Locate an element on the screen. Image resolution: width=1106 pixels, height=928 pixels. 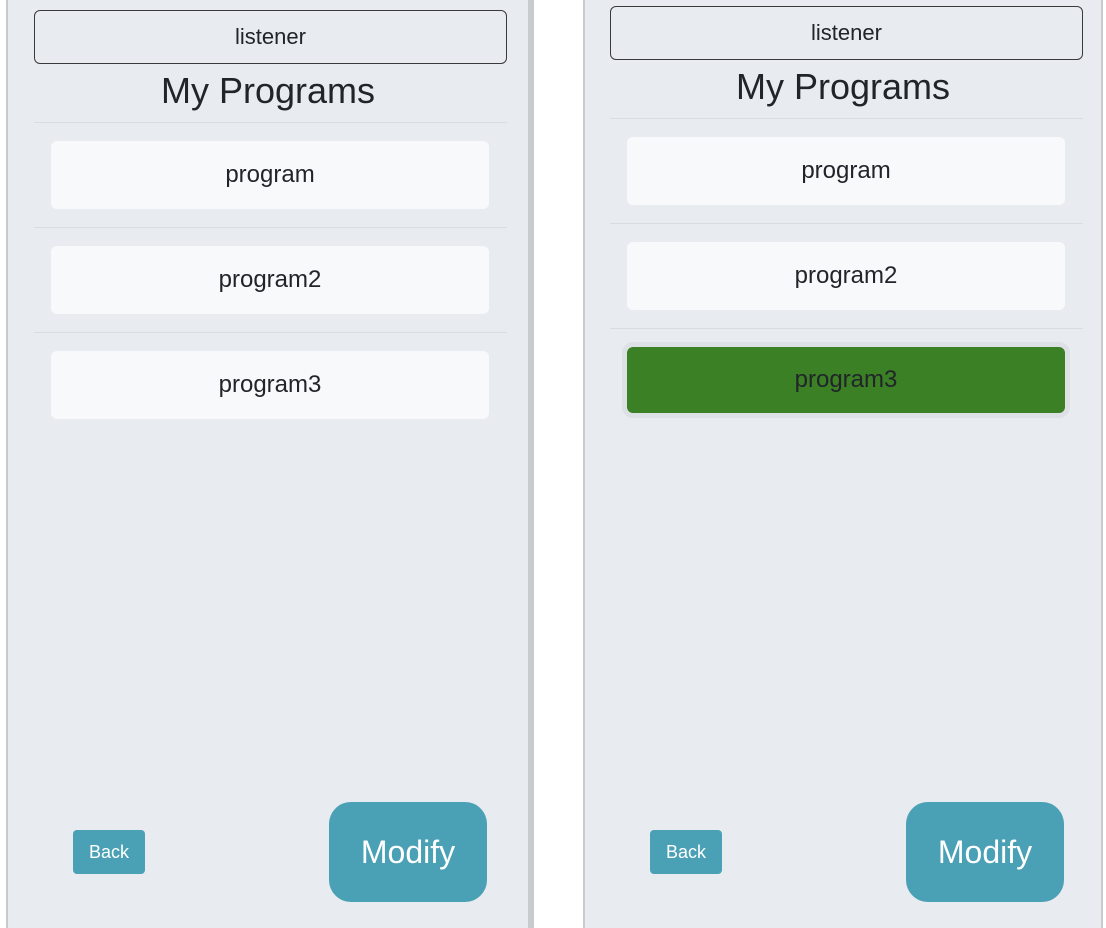
program-button: program3 is located at coordinates (270, 385).